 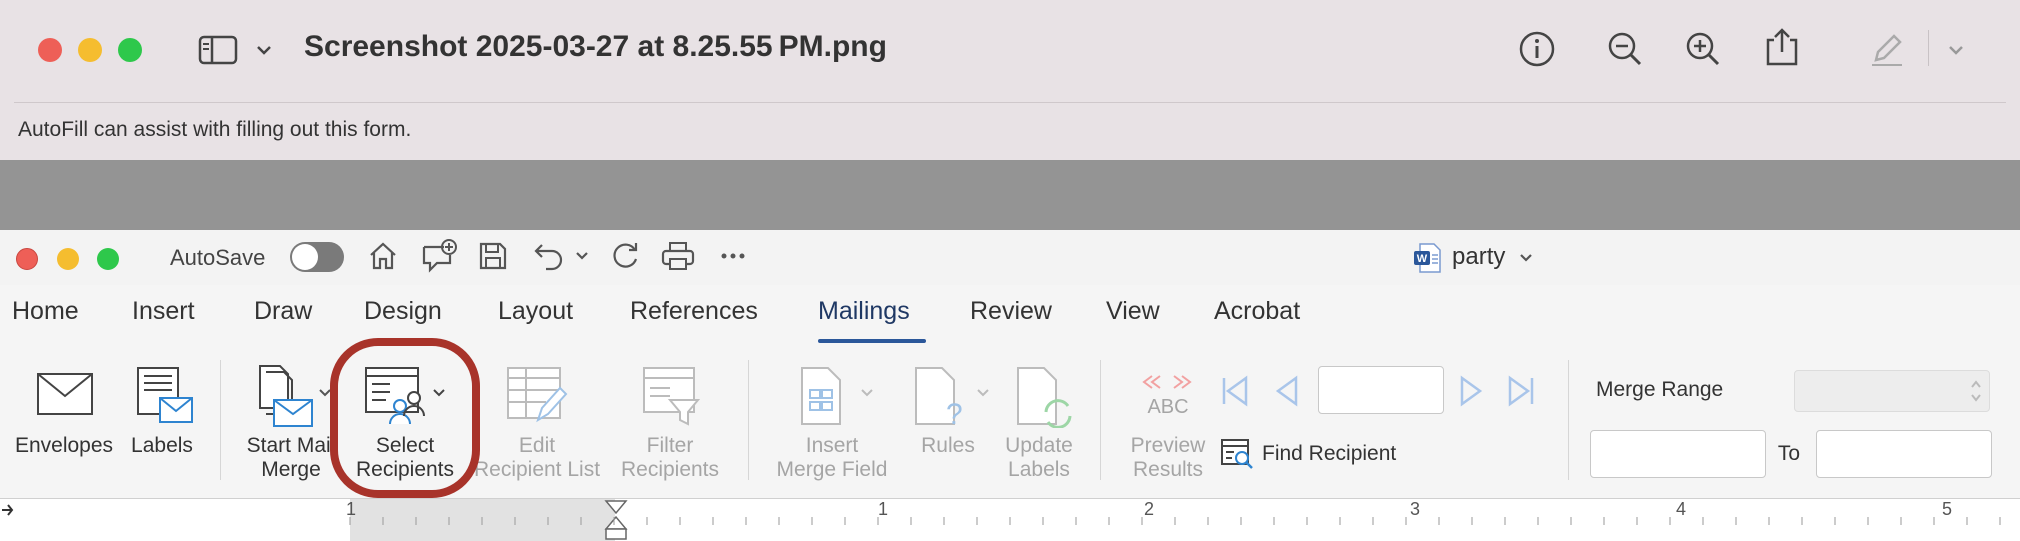 I want to click on autosave-label: AutoSave, so click(x=218, y=257).